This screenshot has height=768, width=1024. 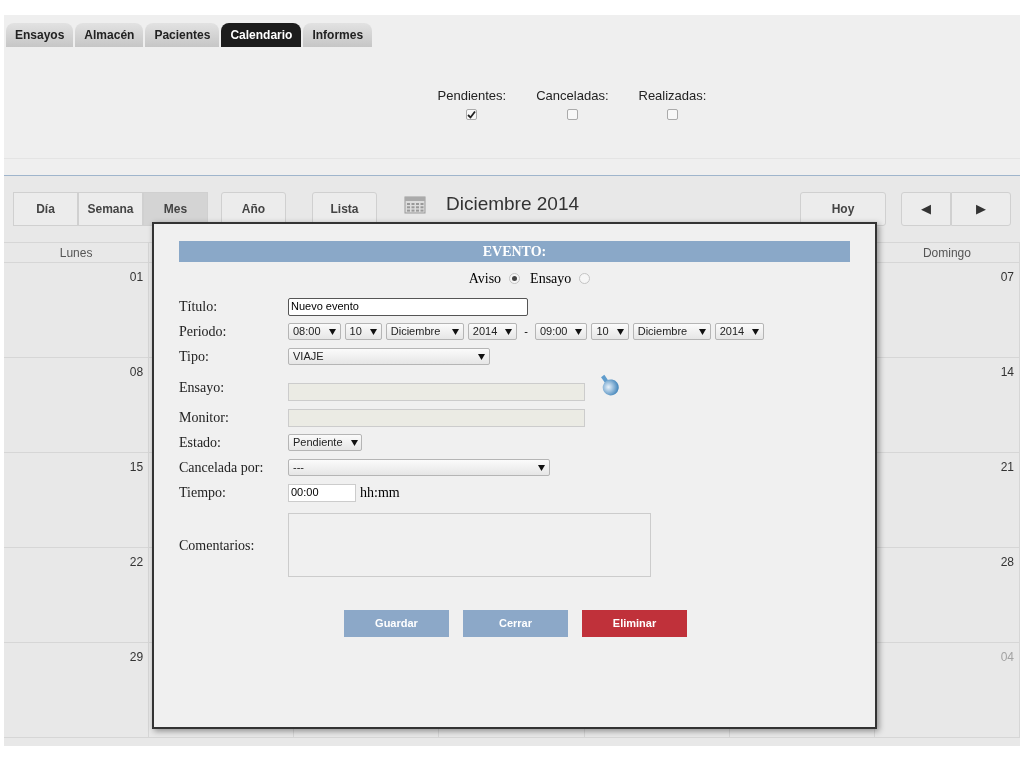 What do you see at coordinates (322, 492) in the screenshot?
I see `time-input: 00:00` at bounding box center [322, 492].